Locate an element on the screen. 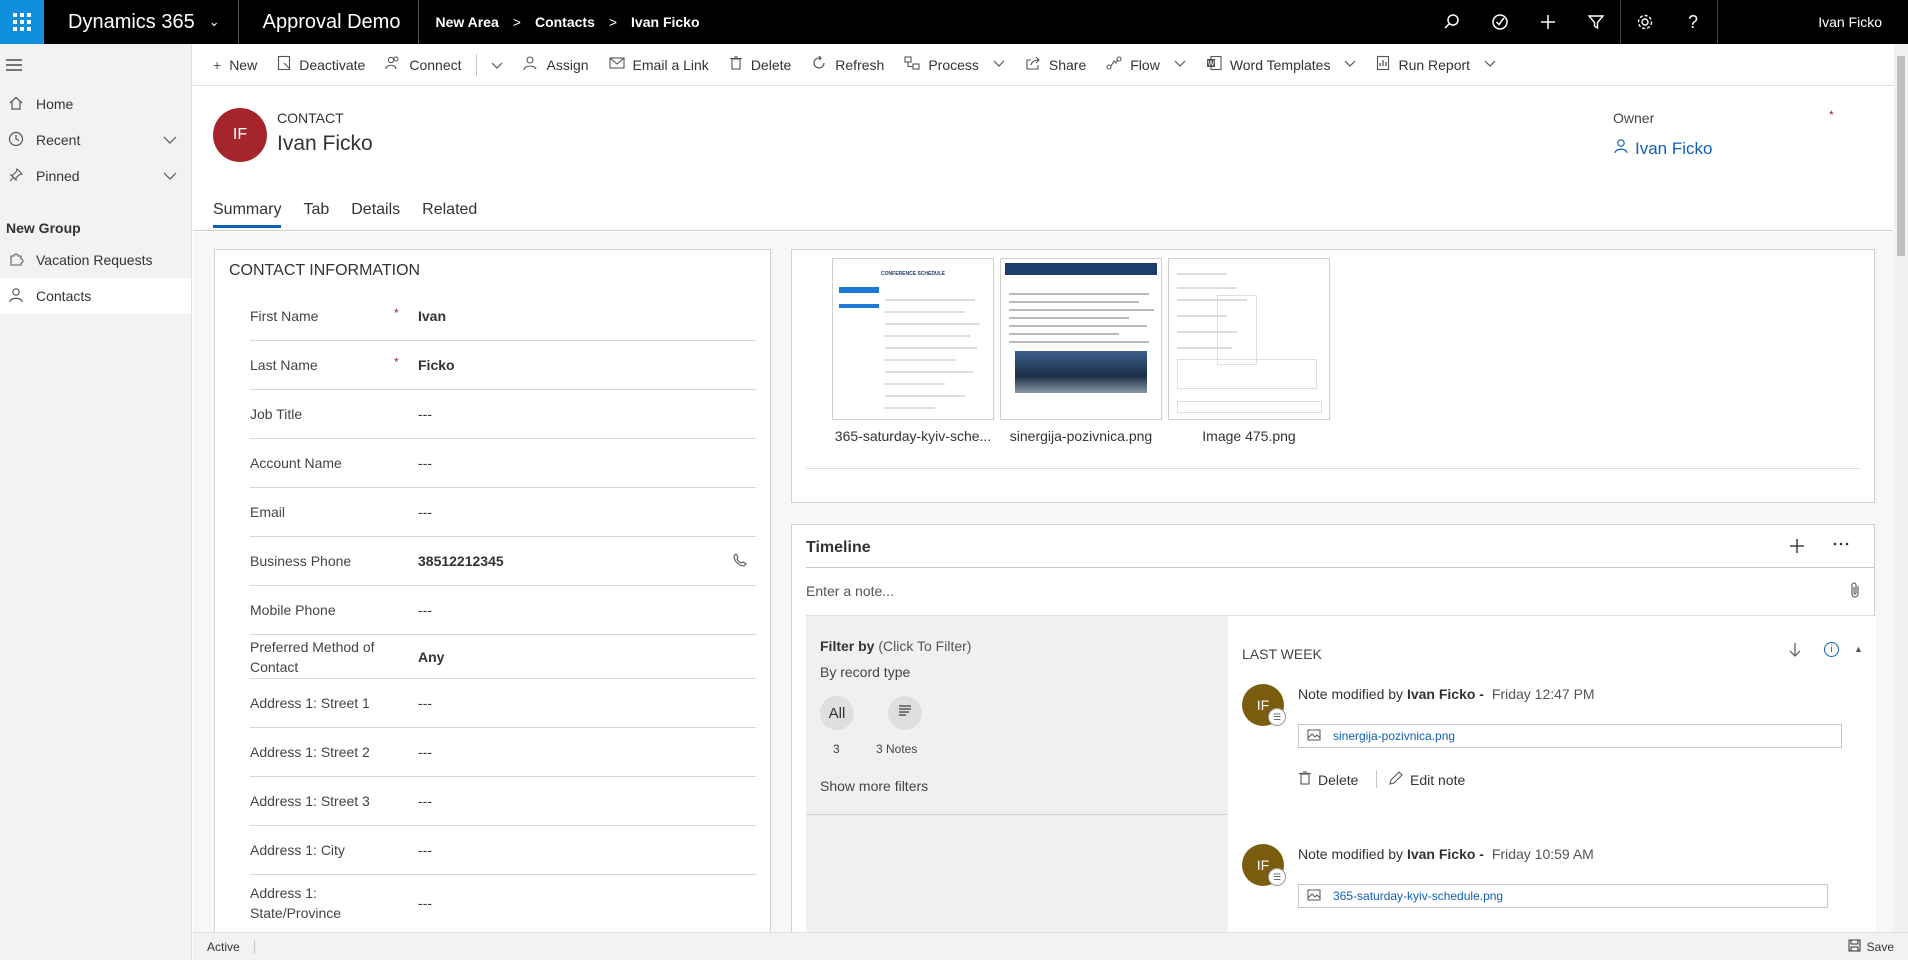 This screenshot has height=960, width=1908. document-icon is located at coordinates (284, 64).